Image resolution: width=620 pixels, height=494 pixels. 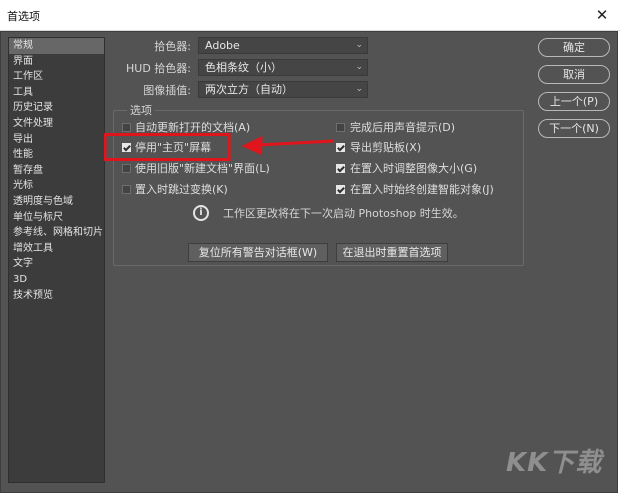 I want to click on watermark-text: KK下载, so click(x=554, y=463).